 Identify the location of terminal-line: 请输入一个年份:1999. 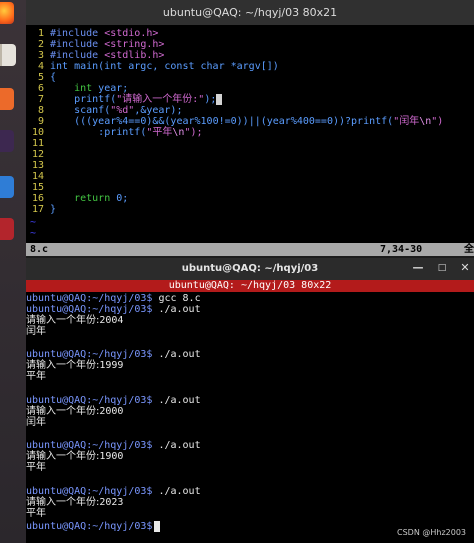
(75, 365).